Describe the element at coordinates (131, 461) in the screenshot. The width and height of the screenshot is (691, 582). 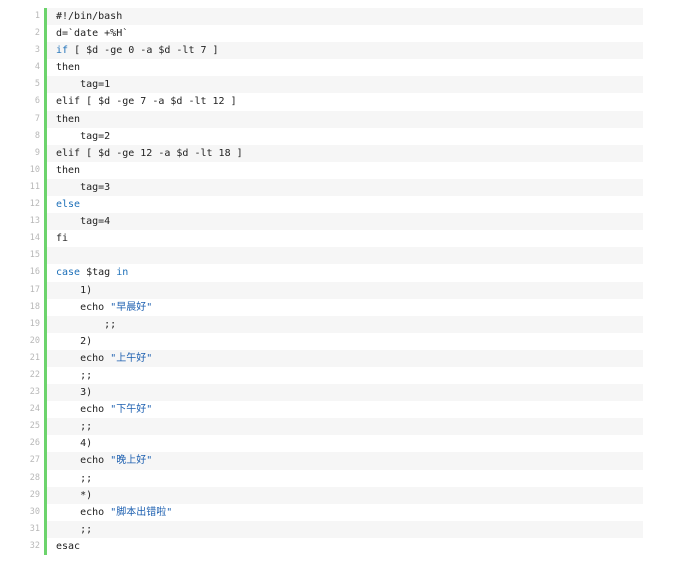
I see `code-string: "晚上好"` at that location.